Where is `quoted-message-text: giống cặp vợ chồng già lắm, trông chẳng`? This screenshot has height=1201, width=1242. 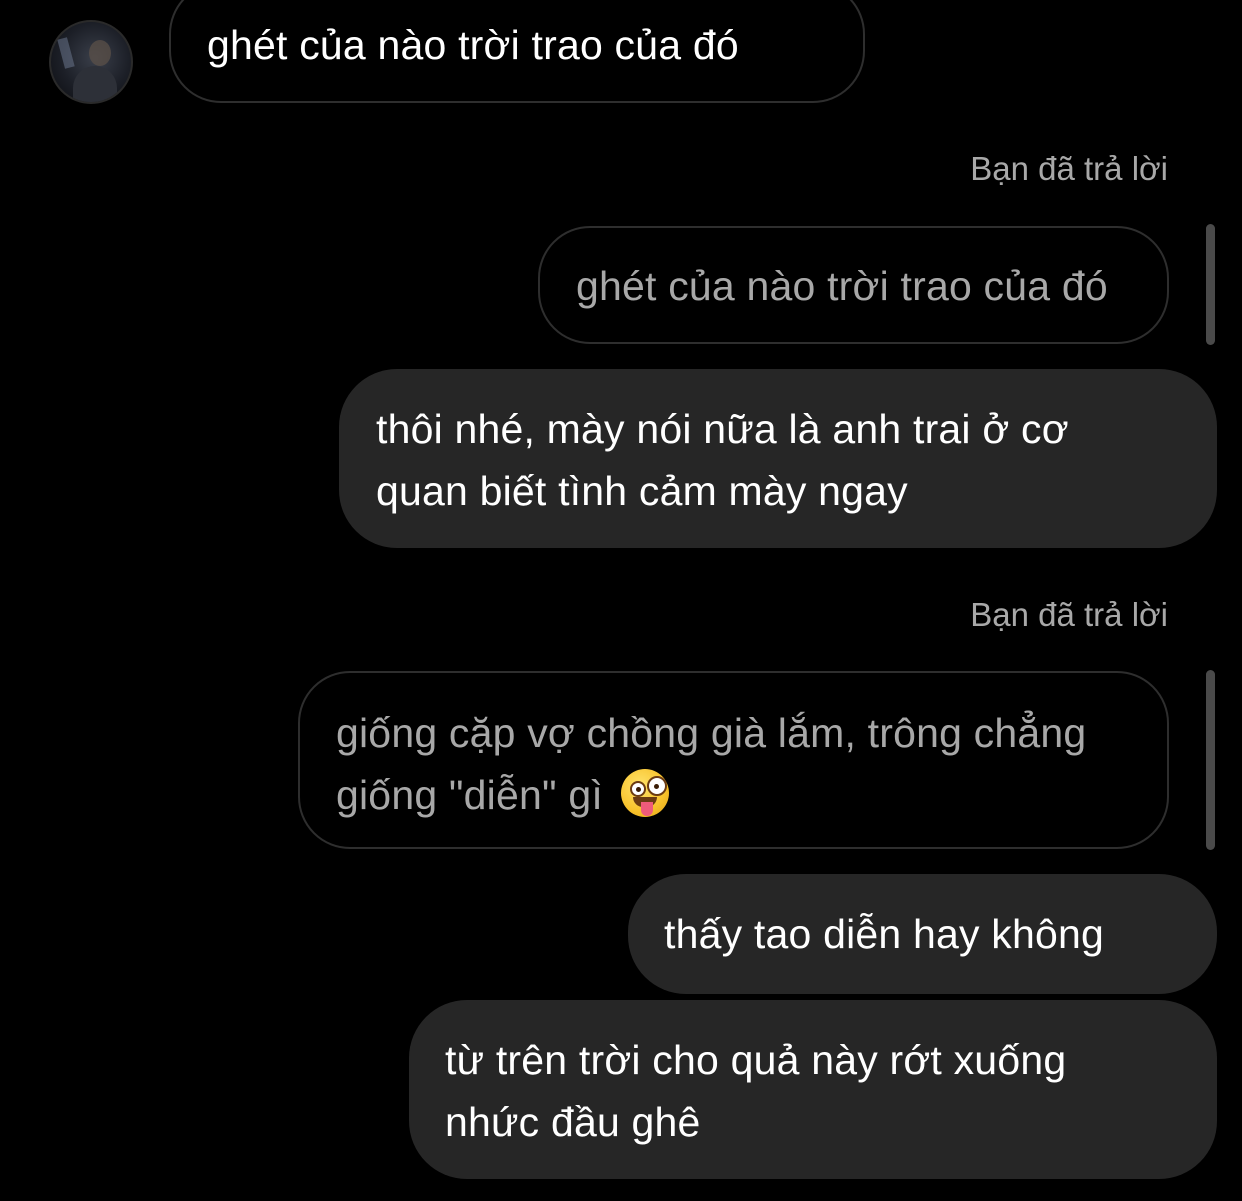
quoted-message-text: giống cặp vợ chồng già lắm, trông chẳng is located at coordinates (711, 733).